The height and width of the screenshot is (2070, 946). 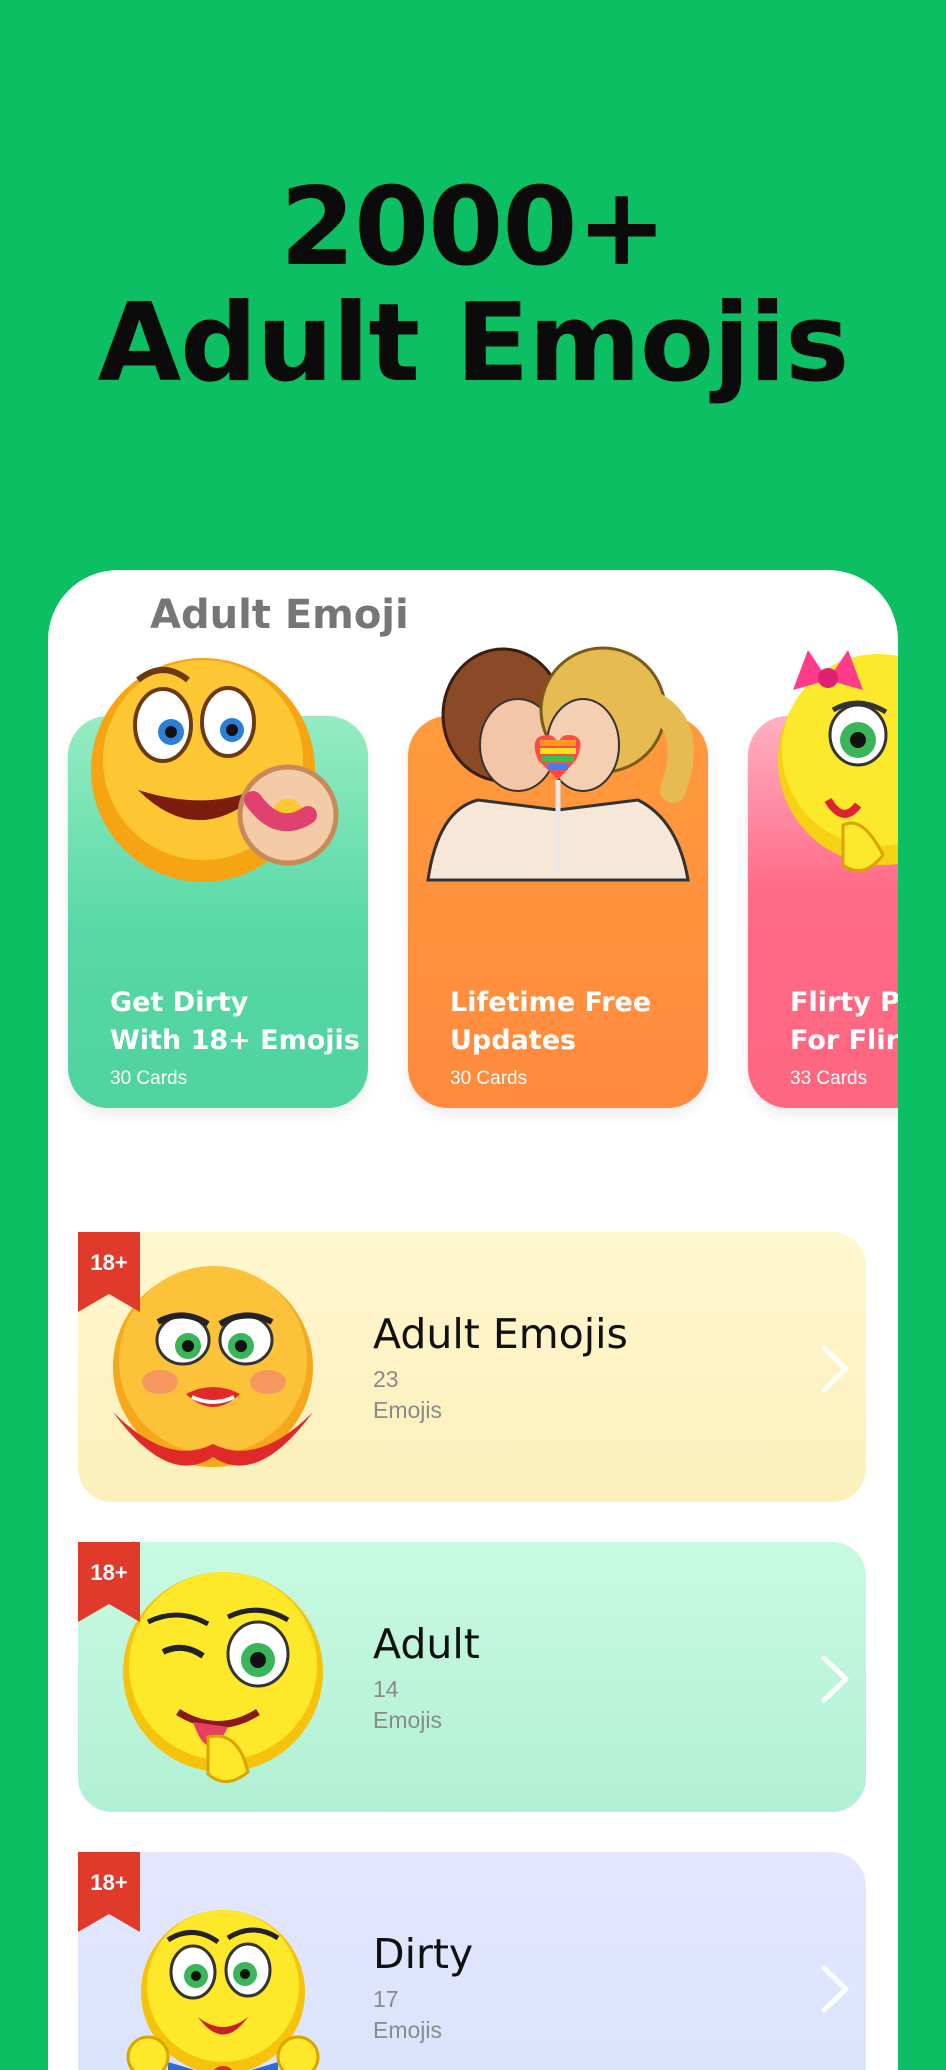 I want to click on featured-card-lifetime-updates: Lifetime Free Updates 30 Cards, so click(x=558, y=877).